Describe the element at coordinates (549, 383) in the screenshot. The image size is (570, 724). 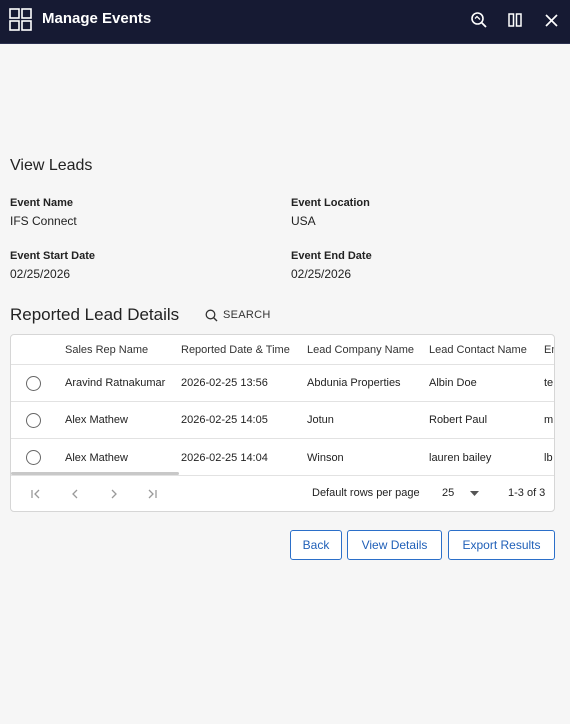
I see `cell-email: te` at that location.